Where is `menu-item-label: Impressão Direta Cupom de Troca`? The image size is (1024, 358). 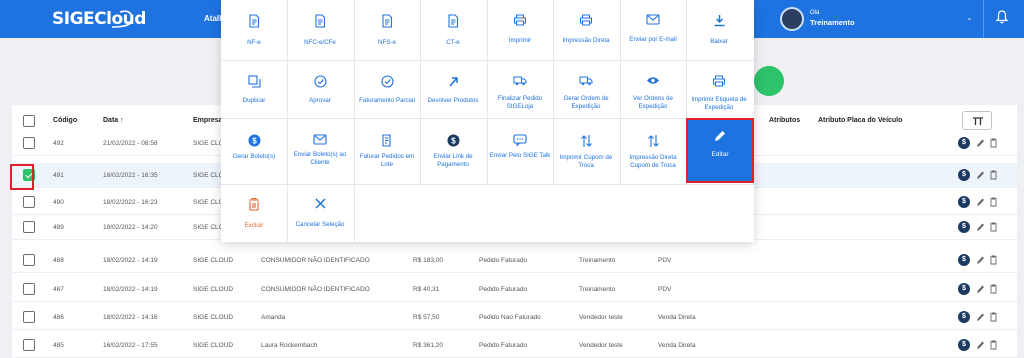 menu-item-label: Impressão Direta Cupom de Troca is located at coordinates (653, 161).